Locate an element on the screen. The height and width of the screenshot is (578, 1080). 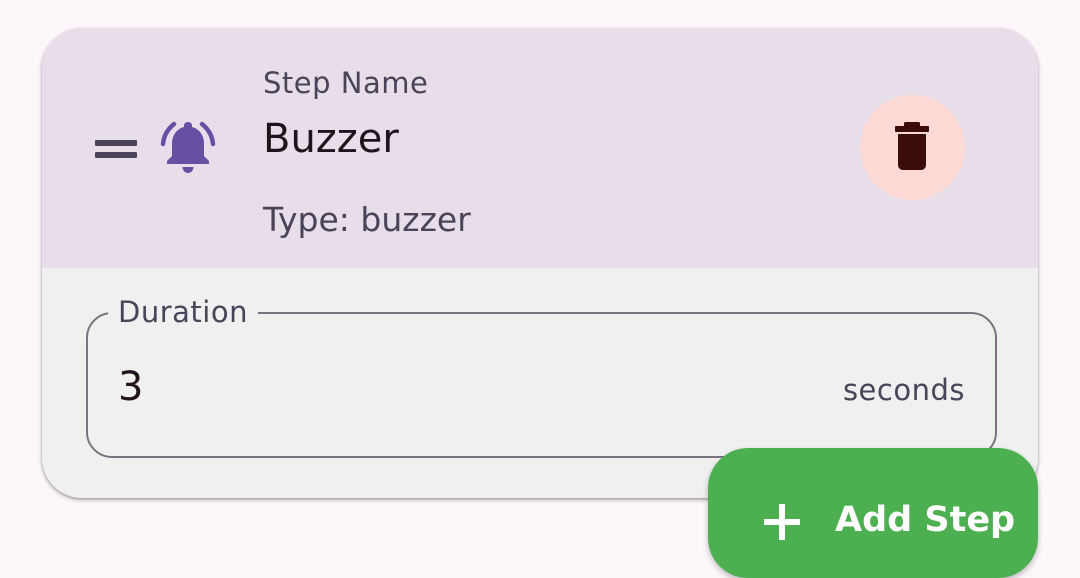
duration-input: 3 is located at coordinates (130, 387).